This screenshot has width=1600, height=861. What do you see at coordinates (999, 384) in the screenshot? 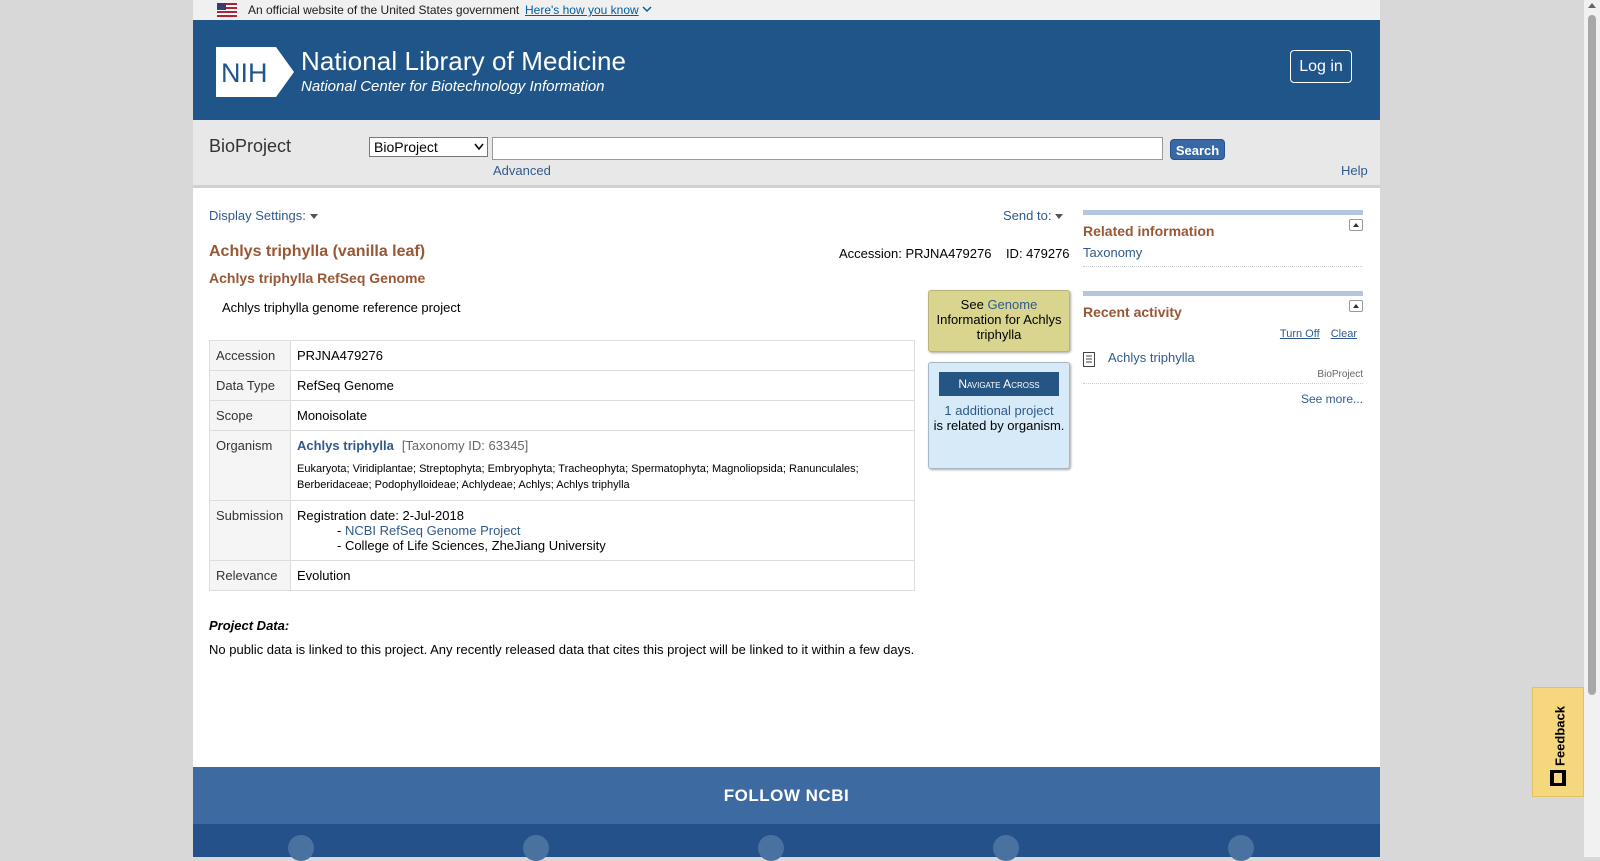
I see `navigate-across-button: Navigate Across` at bounding box center [999, 384].